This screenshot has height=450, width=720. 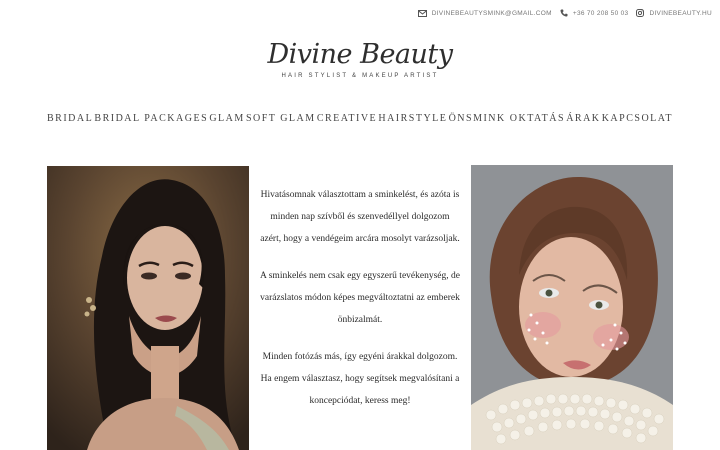 What do you see at coordinates (680, 13) in the screenshot?
I see `instagram-text: DIVINEBEAUTY.HU` at bounding box center [680, 13].